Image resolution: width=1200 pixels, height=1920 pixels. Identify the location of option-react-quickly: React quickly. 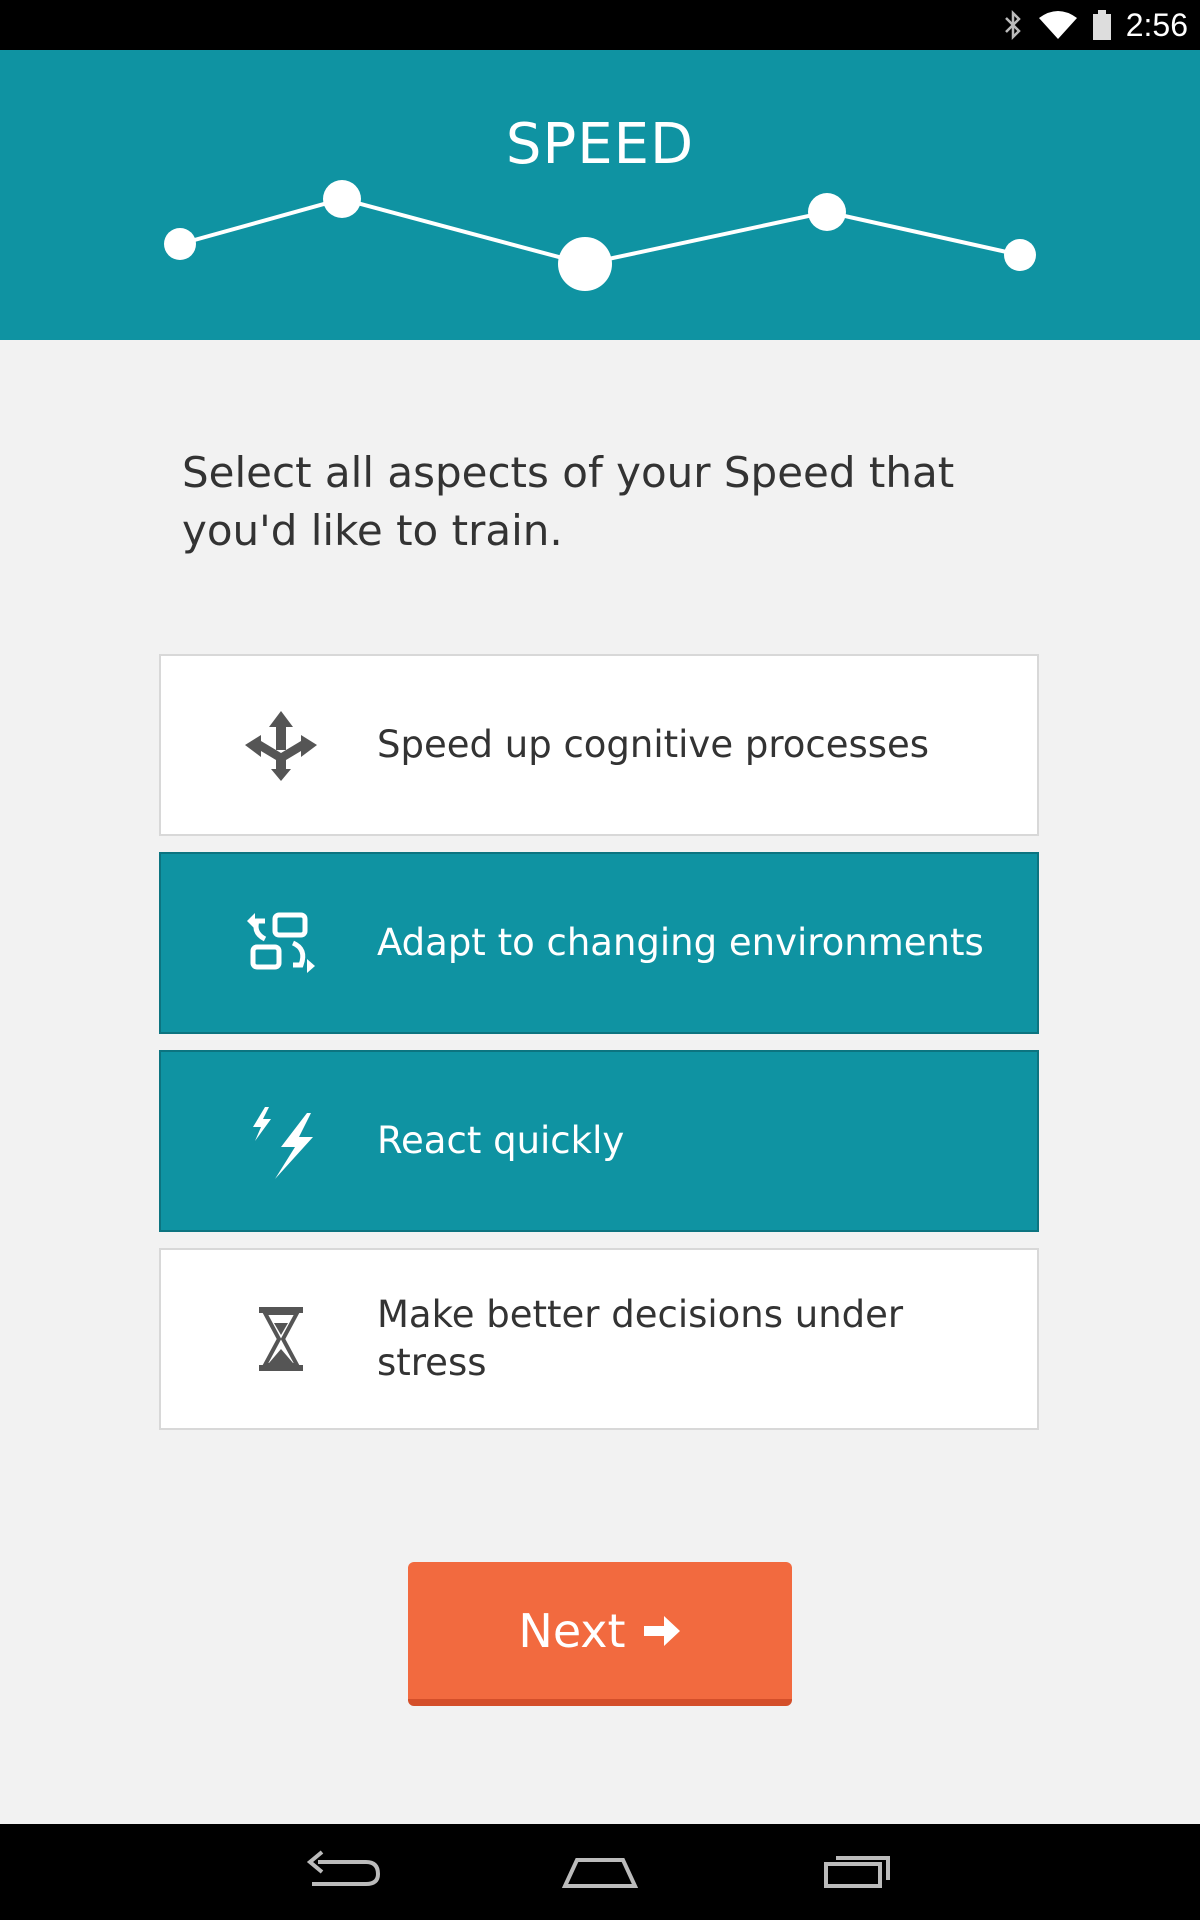
(599, 1141).